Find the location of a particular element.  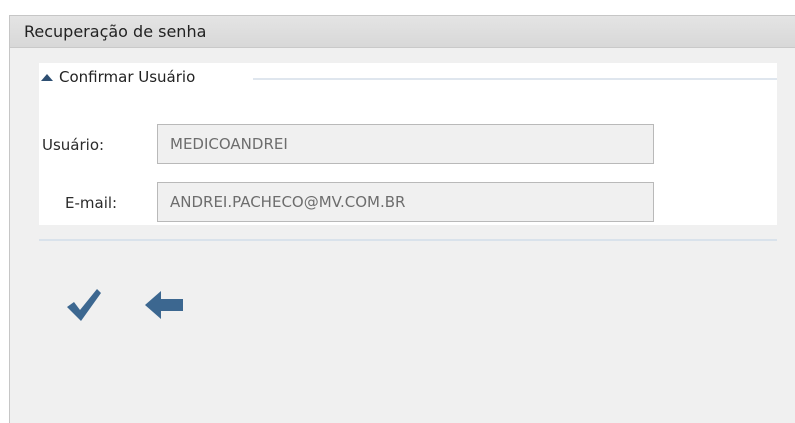

confirm-button is located at coordinates (84, 305).